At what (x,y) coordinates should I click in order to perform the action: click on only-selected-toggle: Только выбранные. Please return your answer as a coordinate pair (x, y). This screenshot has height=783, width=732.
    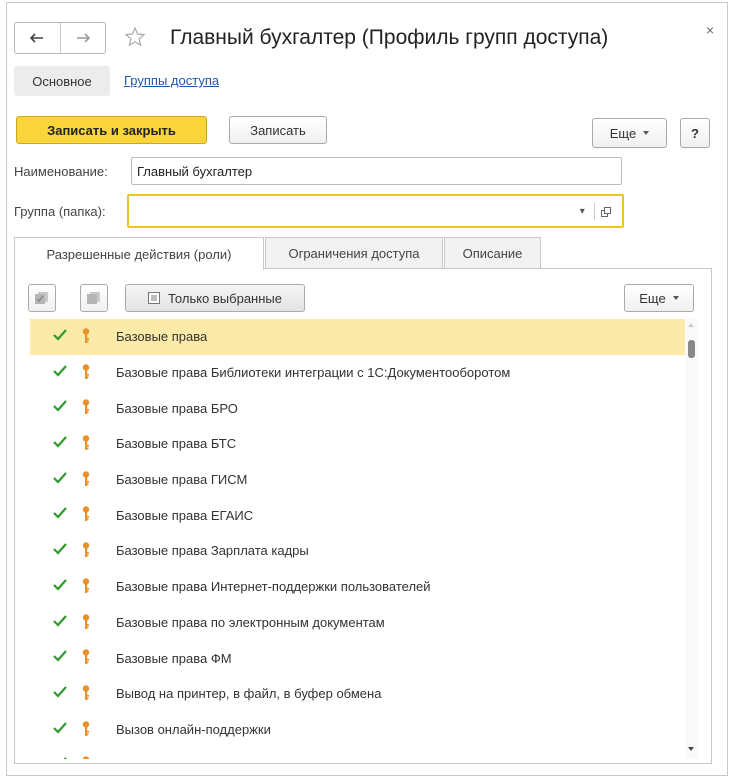
    Looking at the image, I should click on (215, 298).